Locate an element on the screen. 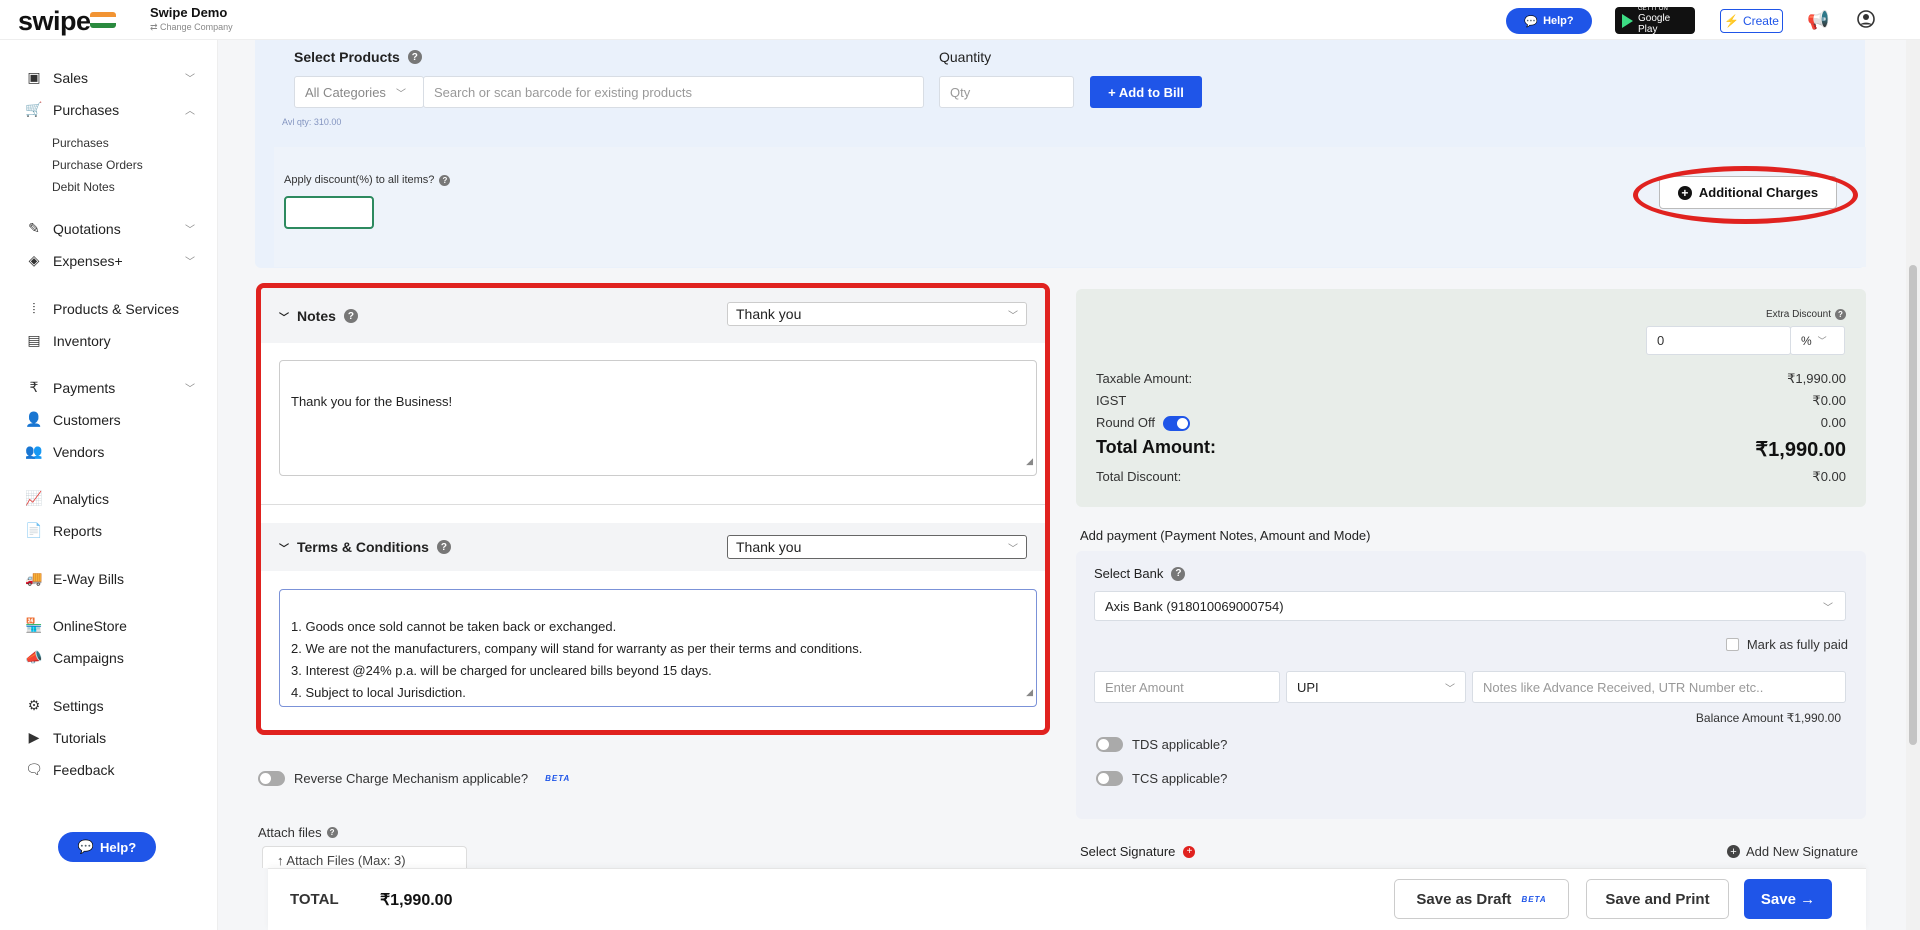 This screenshot has height=930, width=1920. tds-toggle is located at coordinates (1109, 744).